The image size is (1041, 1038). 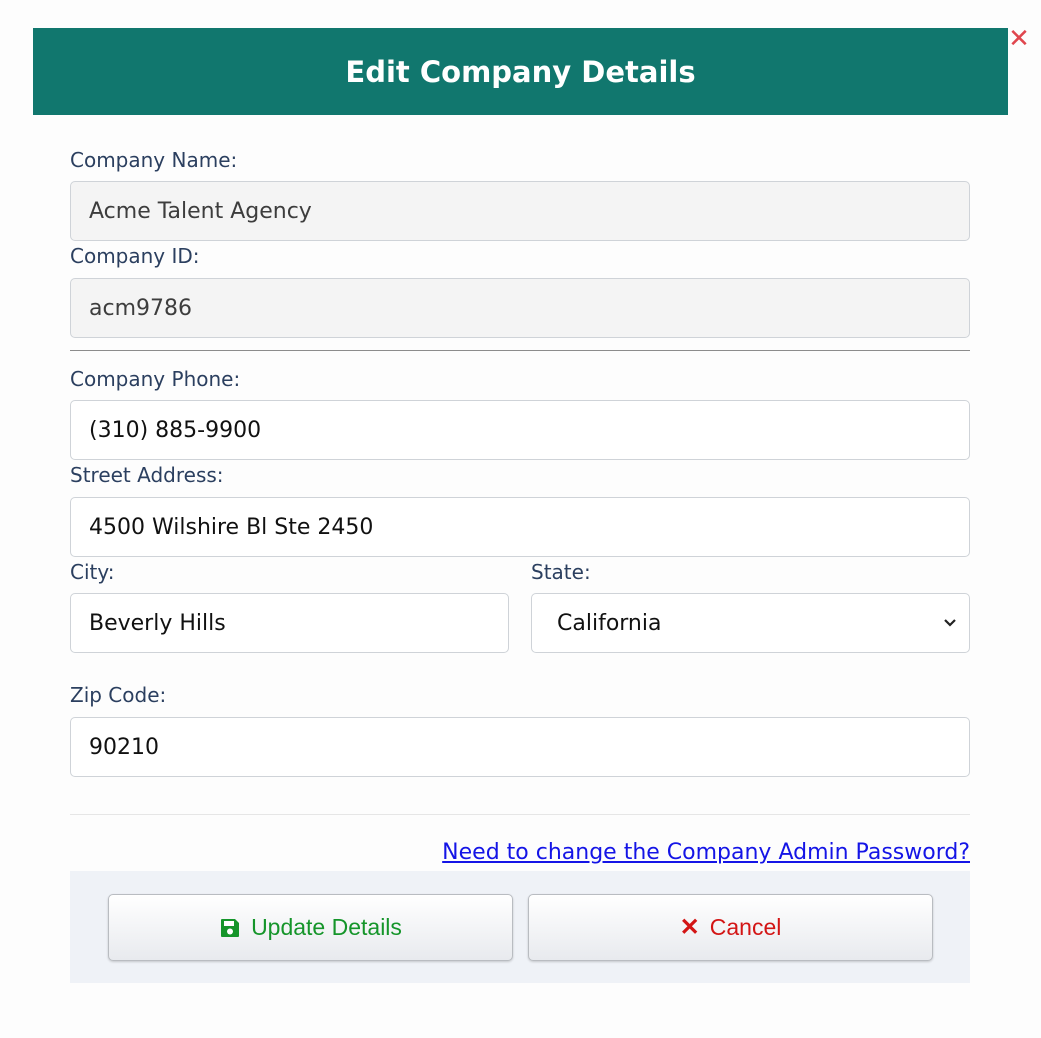 I want to click on zip-code-label: Zip Code:, so click(x=118, y=695).